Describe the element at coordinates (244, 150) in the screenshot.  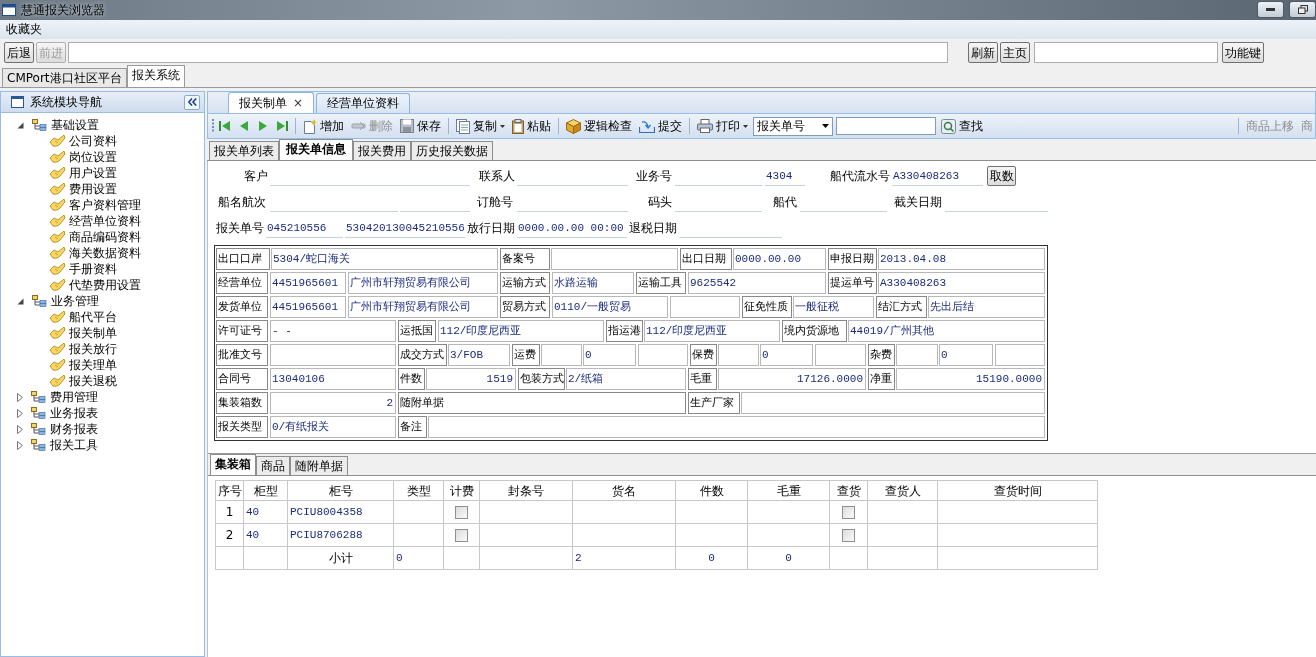
I see `tab: 报关单列表` at that location.